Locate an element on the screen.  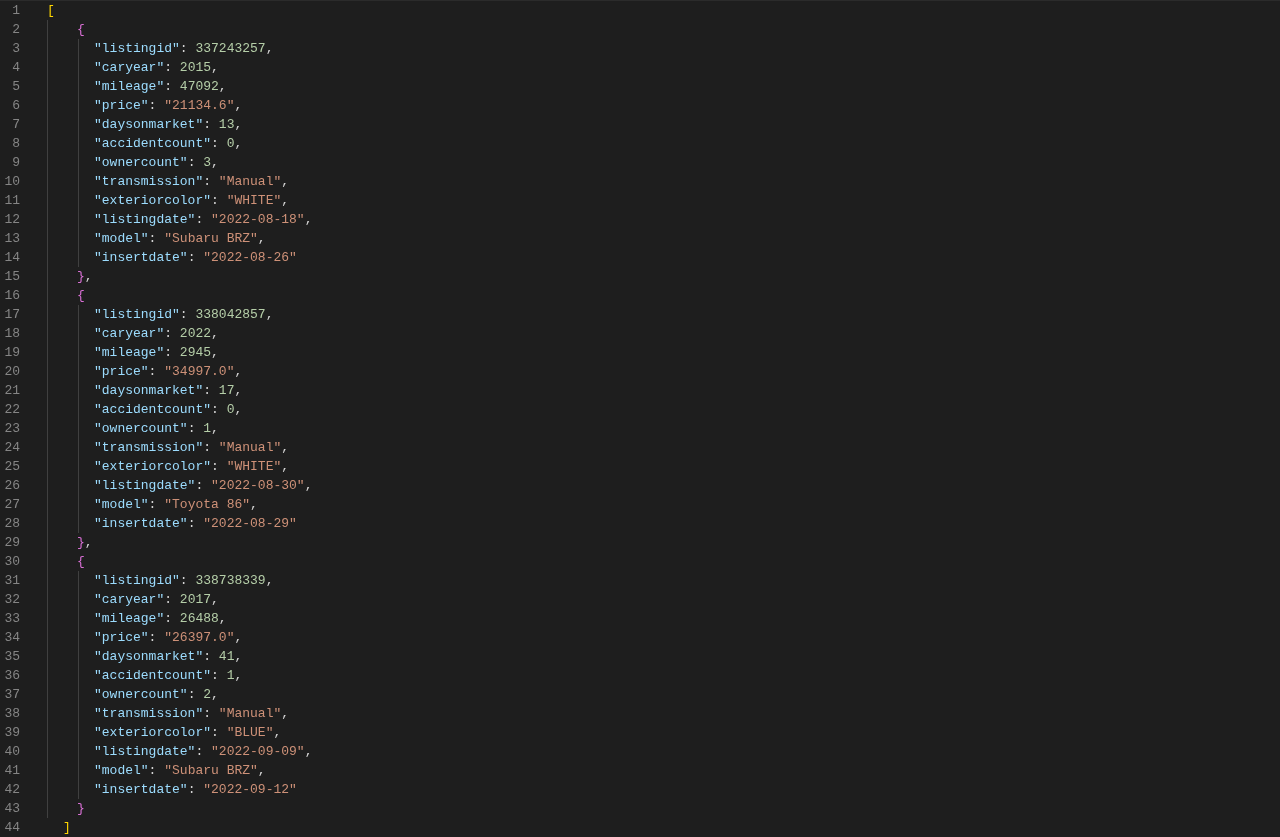
code-line: "mileage": 26488, is located at coordinates (160, 619).